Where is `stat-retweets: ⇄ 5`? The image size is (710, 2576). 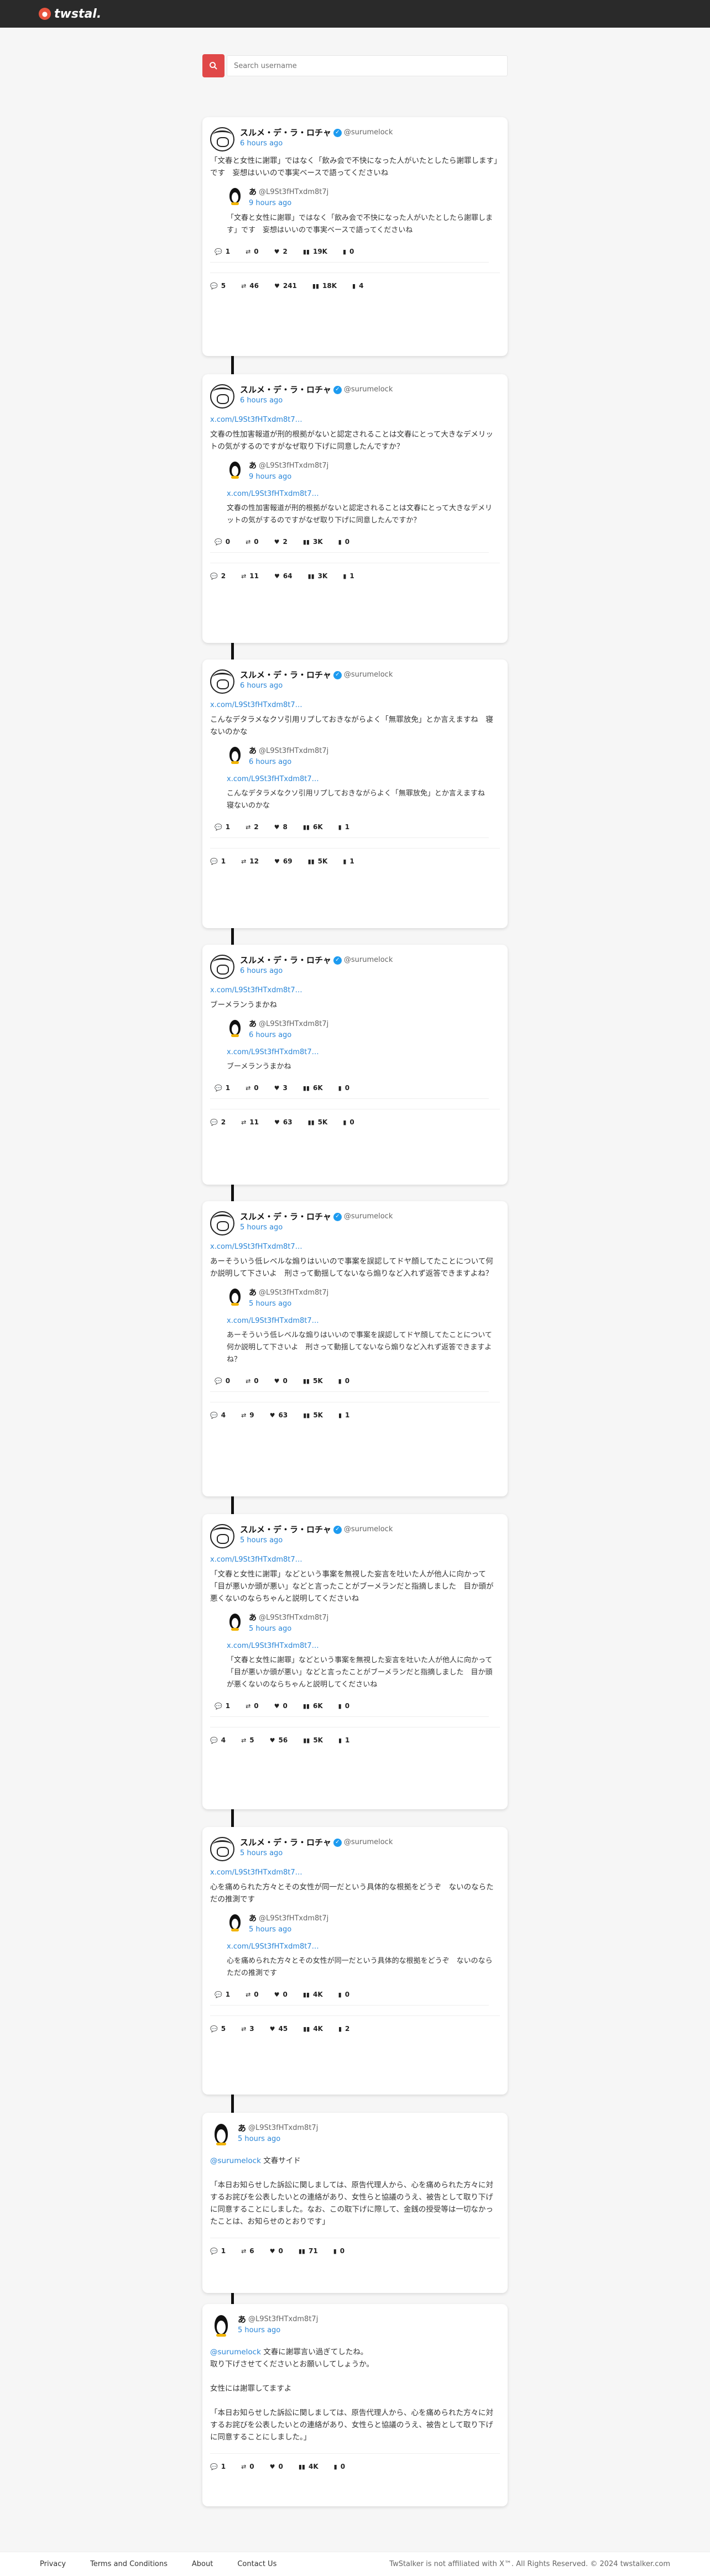
stat-retweets: ⇄ 5 is located at coordinates (247, 1740).